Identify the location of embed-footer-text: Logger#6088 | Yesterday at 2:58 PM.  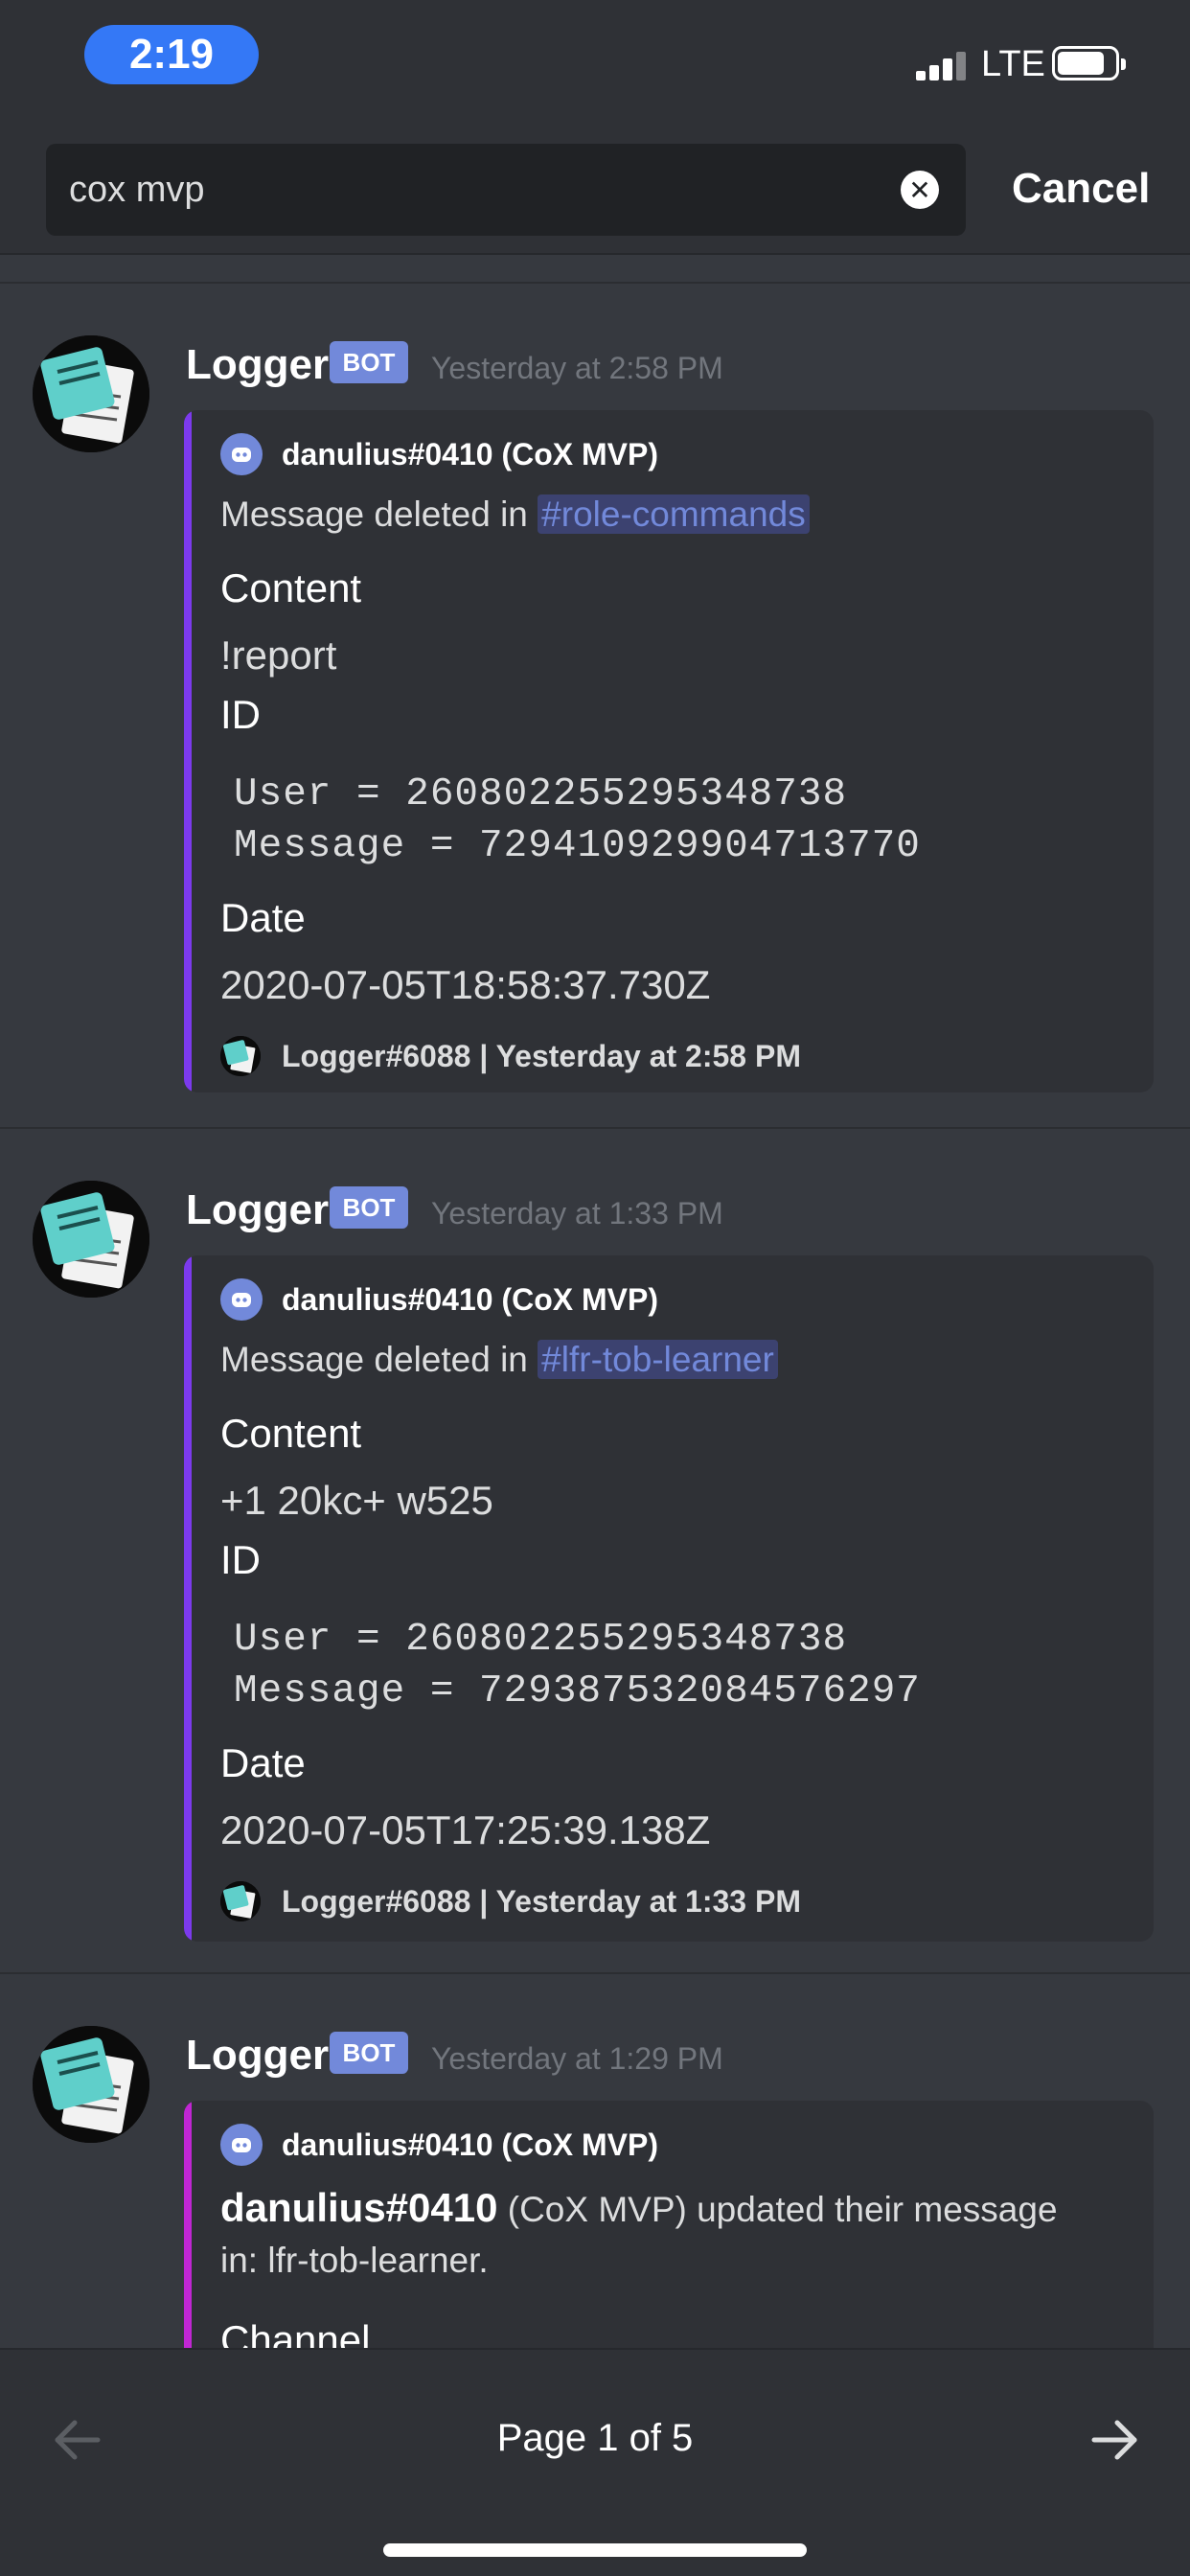
(542, 1055).